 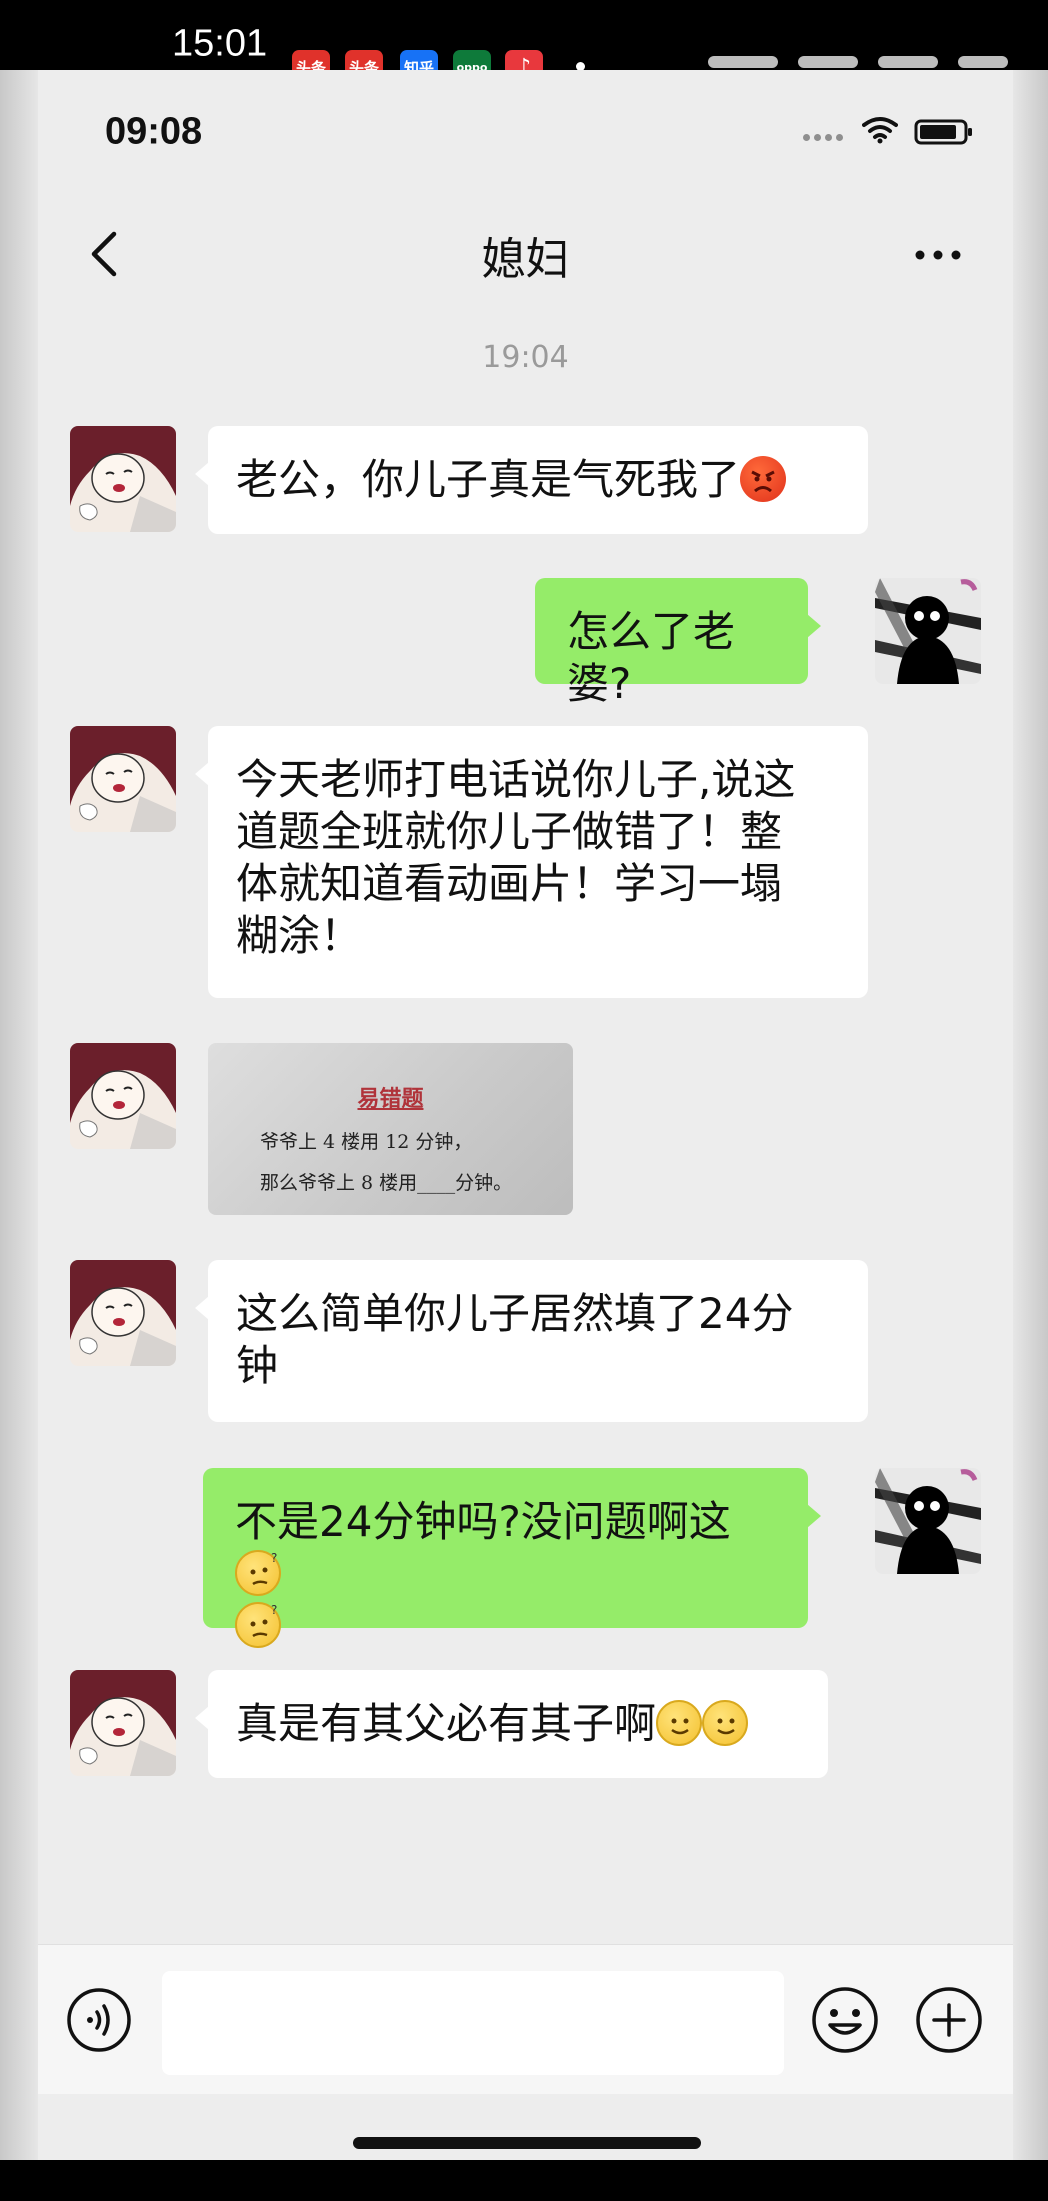 I want to click on message-text-line: 今天老师打电话说你儿子,说这, so click(x=516, y=779).